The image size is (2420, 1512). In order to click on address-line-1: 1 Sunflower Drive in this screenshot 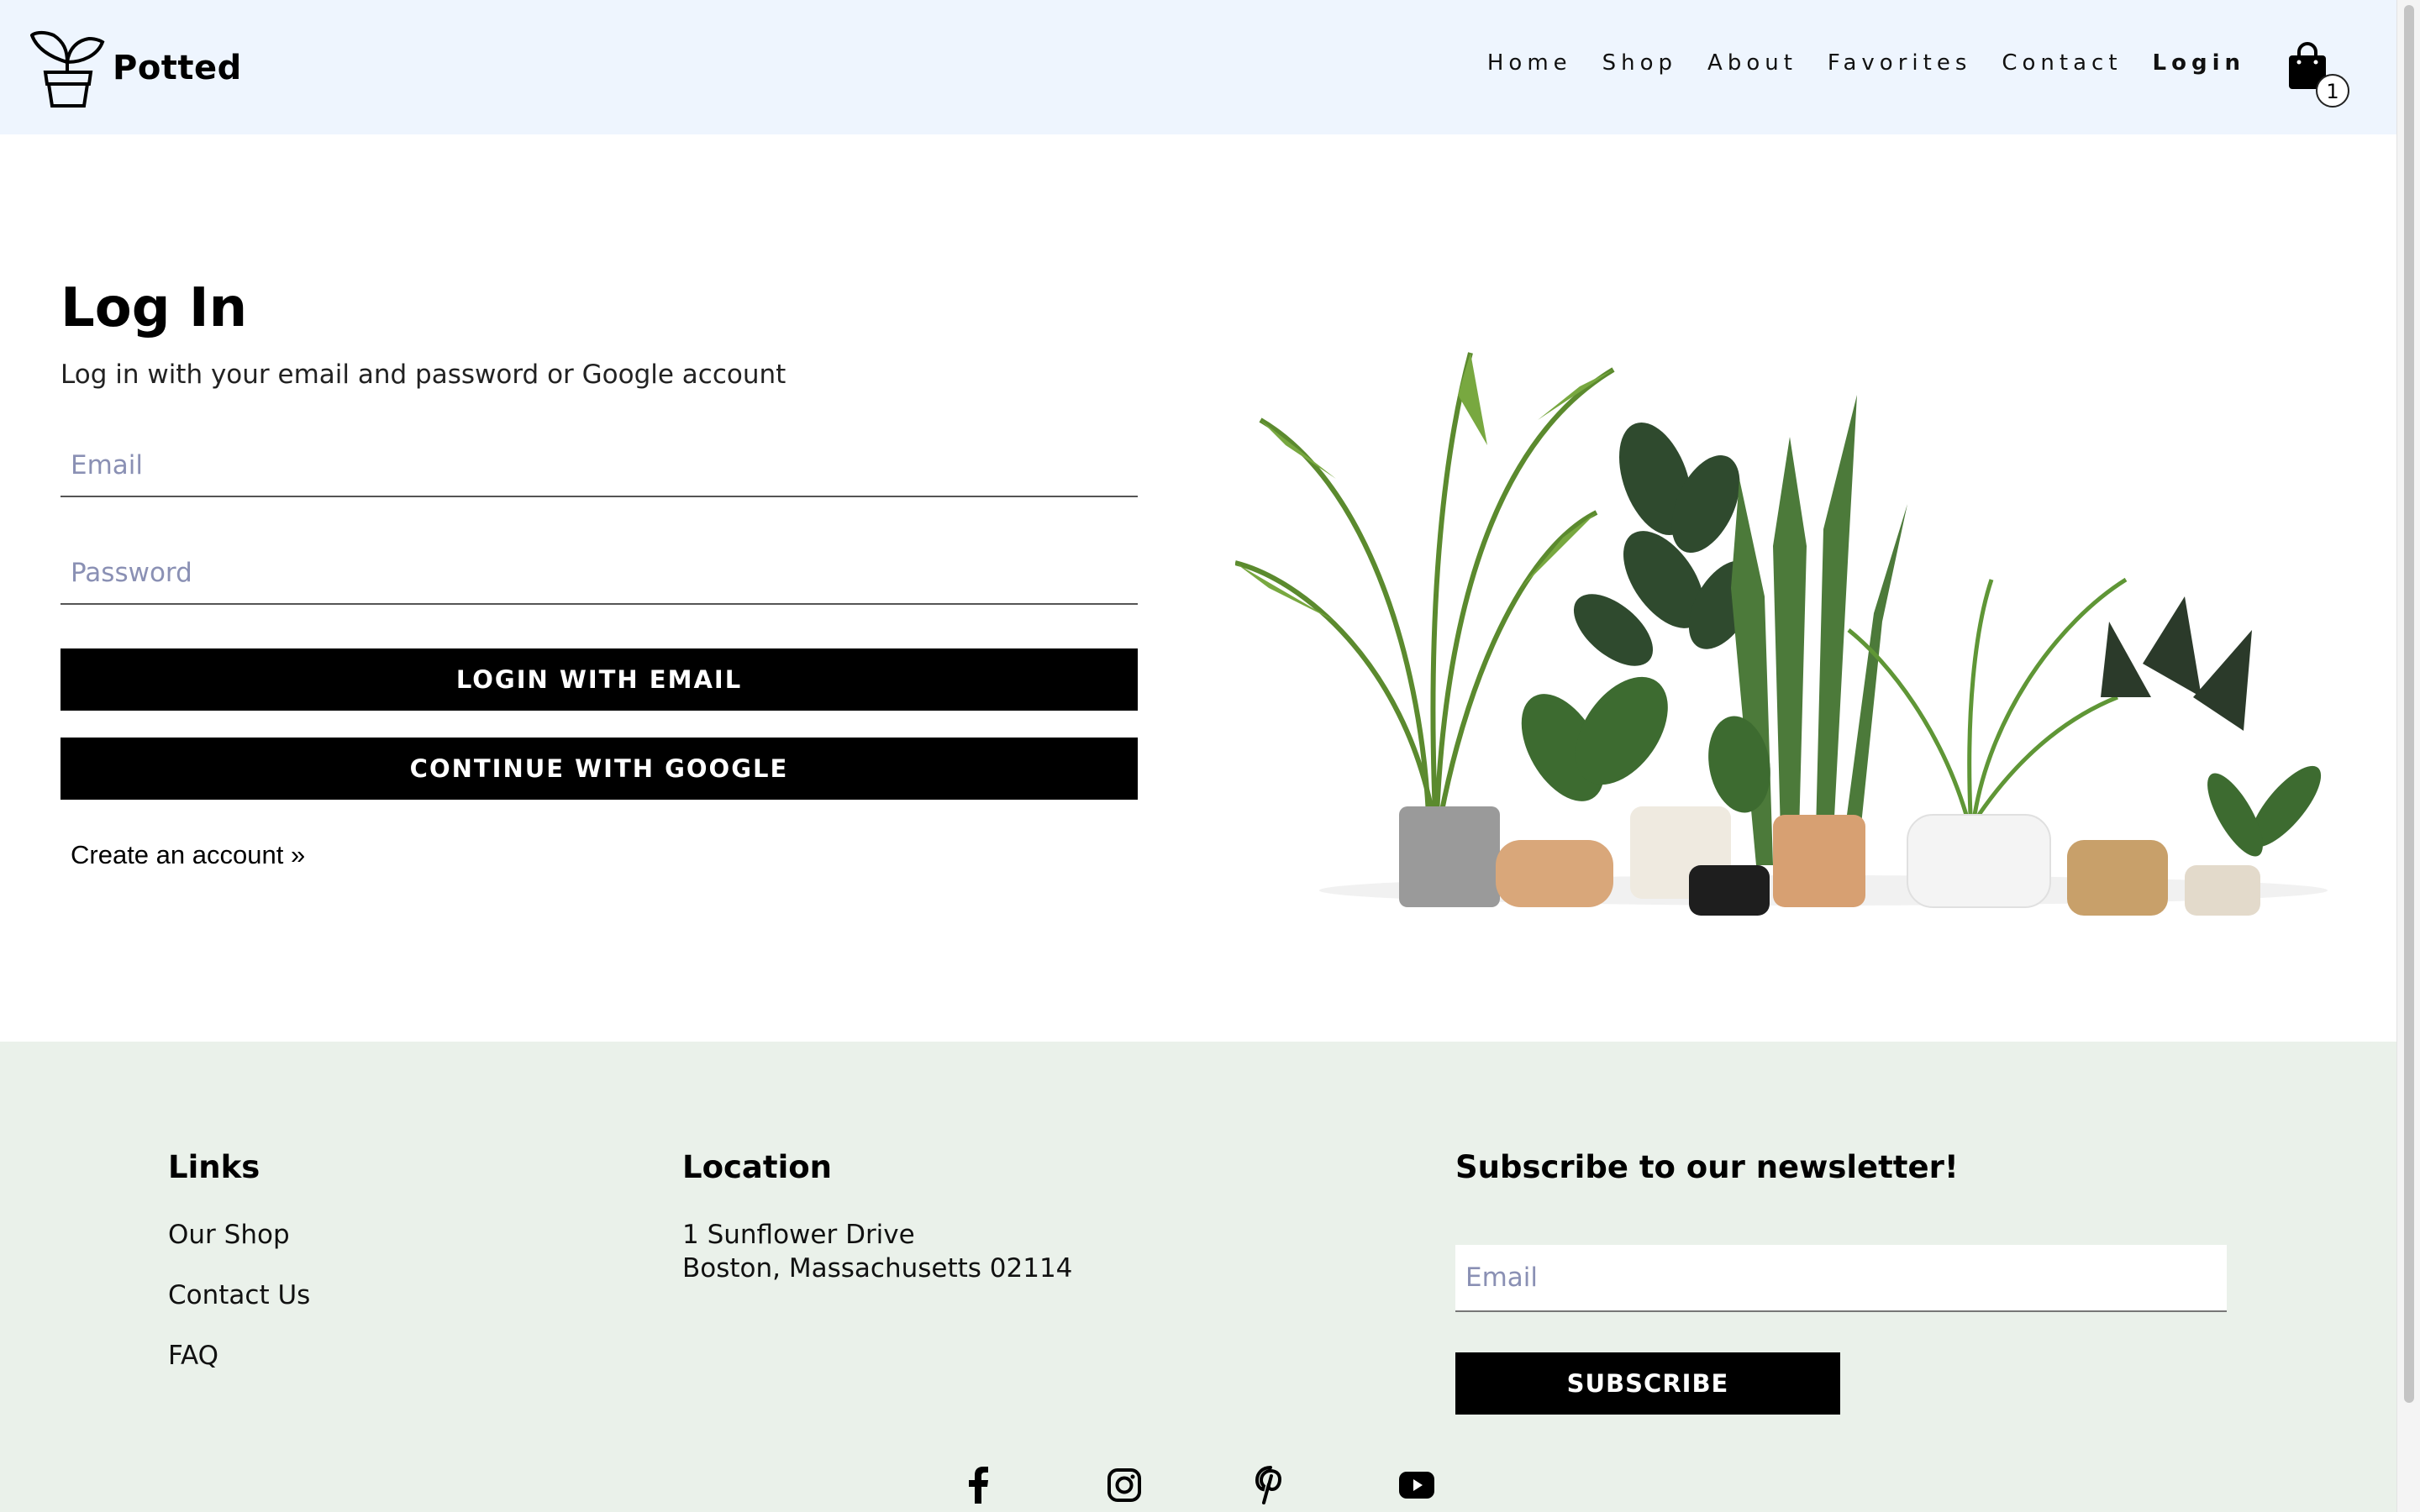, I will do `click(798, 1235)`.